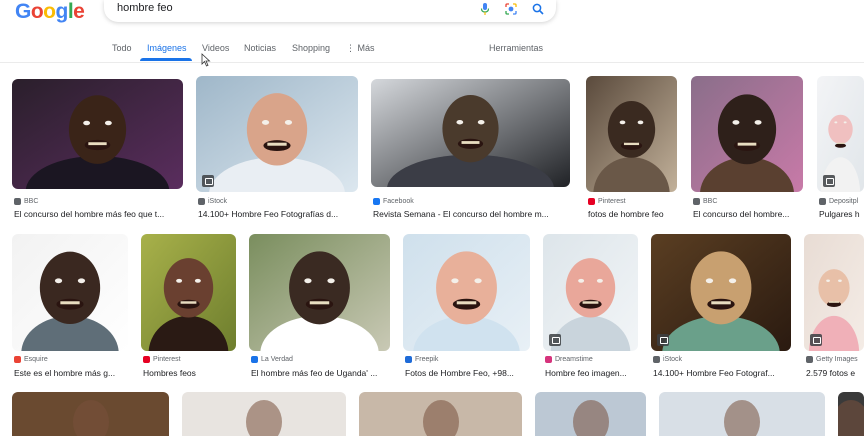 The width and height of the screenshot is (864, 436). Describe the element at coordinates (62, 11) in the screenshot. I see `logo-letter: g` at that location.